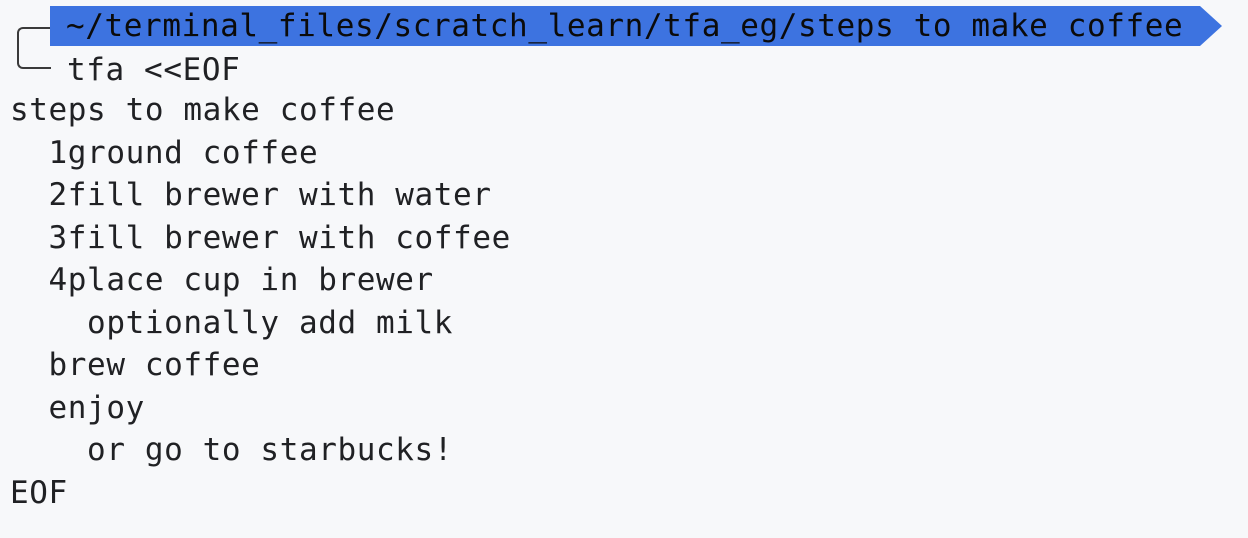 The image size is (1248, 538). I want to click on output-line: EOF, so click(39, 493).